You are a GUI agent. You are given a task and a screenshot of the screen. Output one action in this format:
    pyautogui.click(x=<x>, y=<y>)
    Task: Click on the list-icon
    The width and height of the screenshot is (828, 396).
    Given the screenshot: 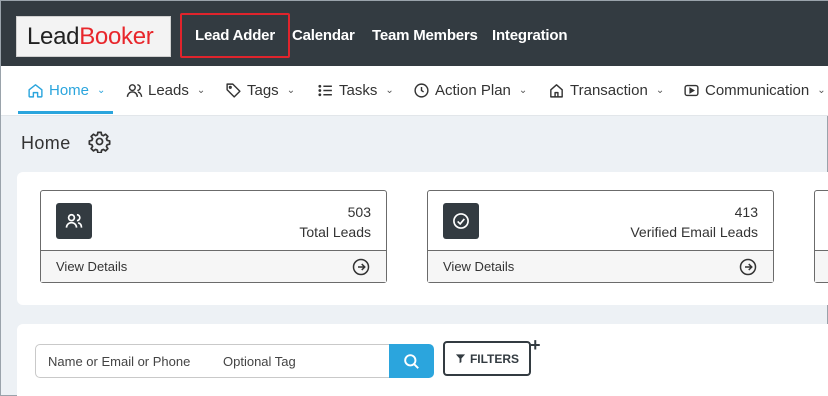 What is the action you would take?
    pyautogui.click(x=325, y=90)
    